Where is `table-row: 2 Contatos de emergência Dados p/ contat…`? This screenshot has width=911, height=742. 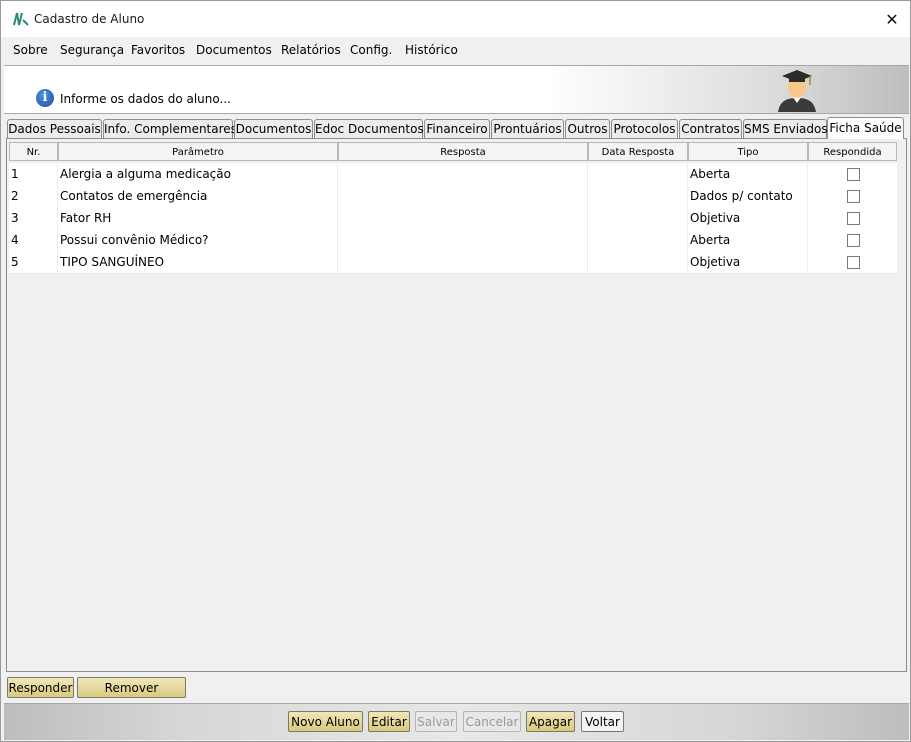
table-row: 2 Contatos de emergência Dados p/ contat… is located at coordinates (453, 196).